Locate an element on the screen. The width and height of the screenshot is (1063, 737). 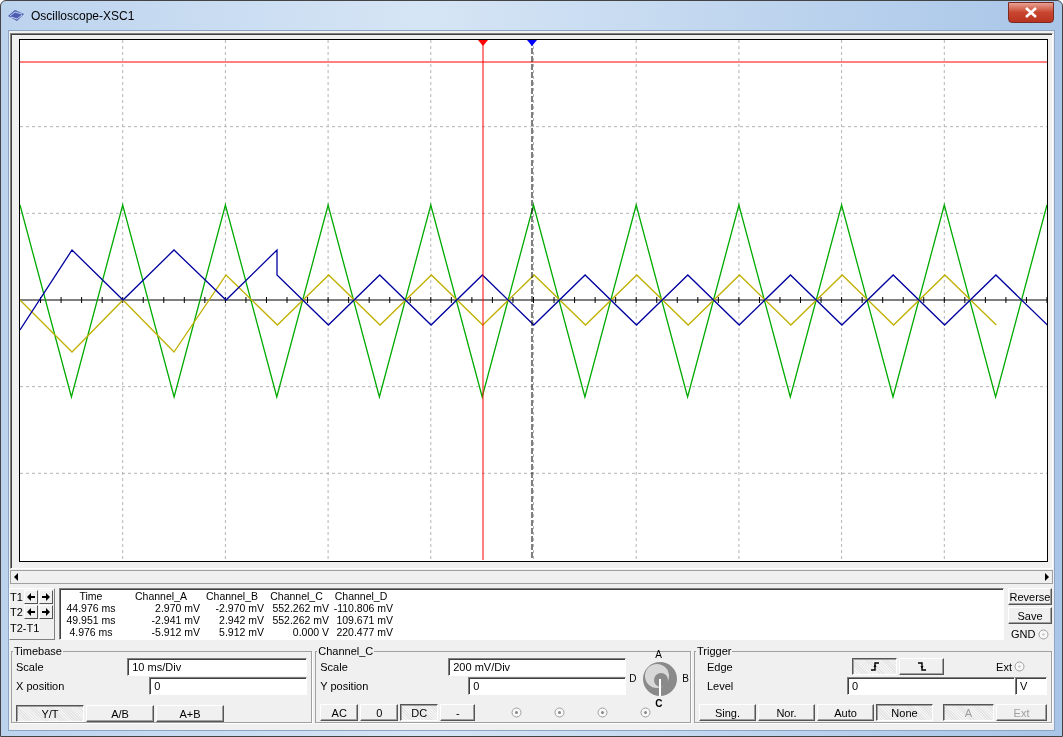
table-cell-text: 44.976 ms is located at coordinates (91, 608).